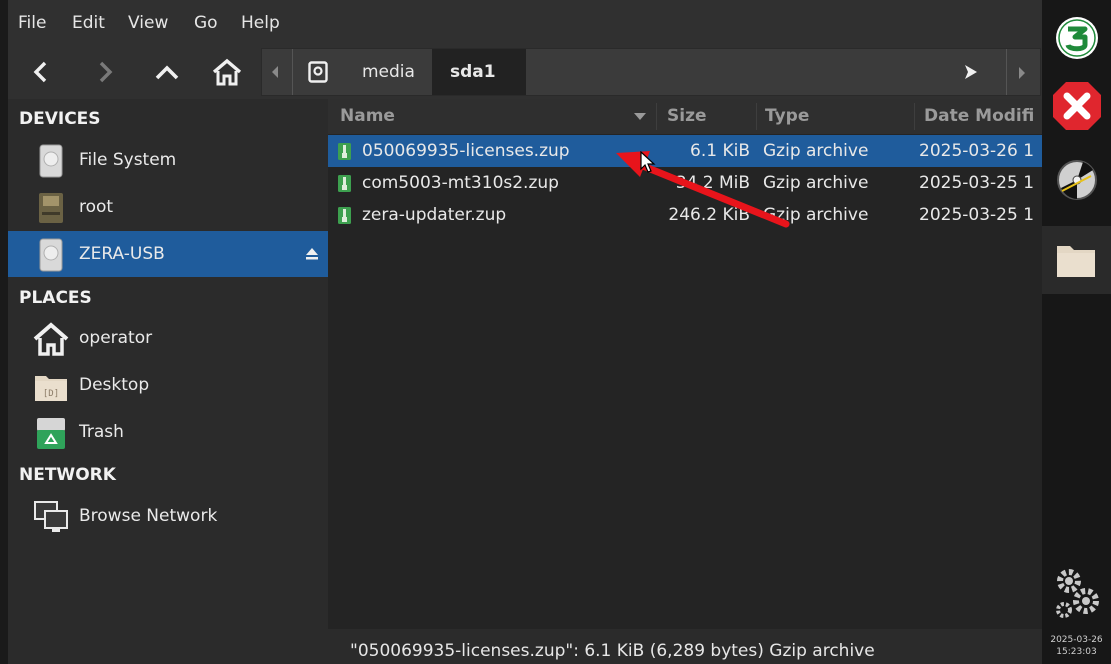 The image size is (1111, 664). I want to click on back-button, so click(41, 72).